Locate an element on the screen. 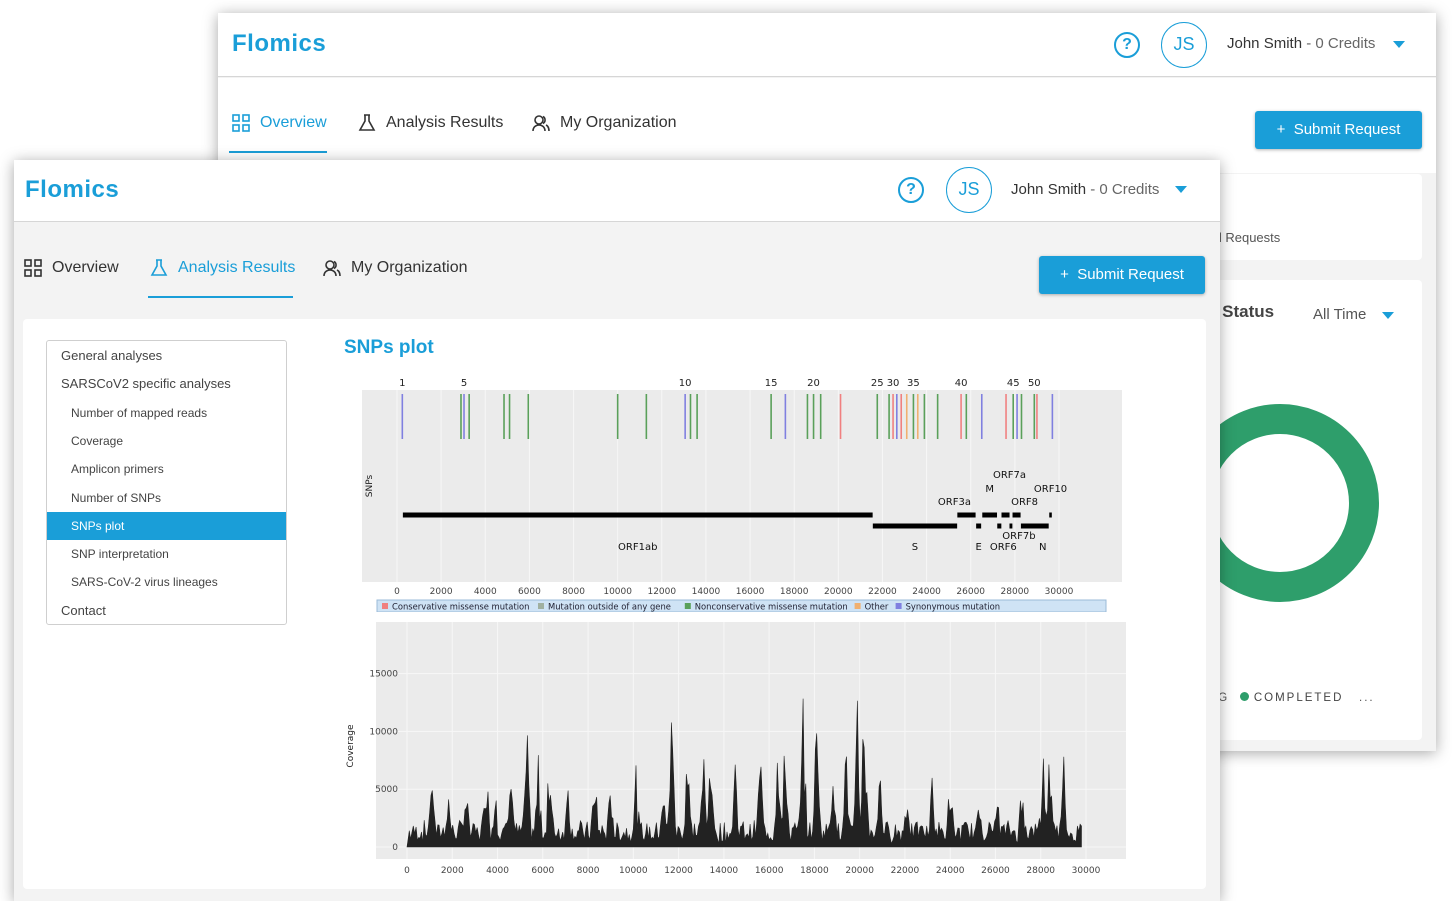 The width and height of the screenshot is (1452, 901). user-credits: - 0 Credits is located at coordinates (1341, 43).